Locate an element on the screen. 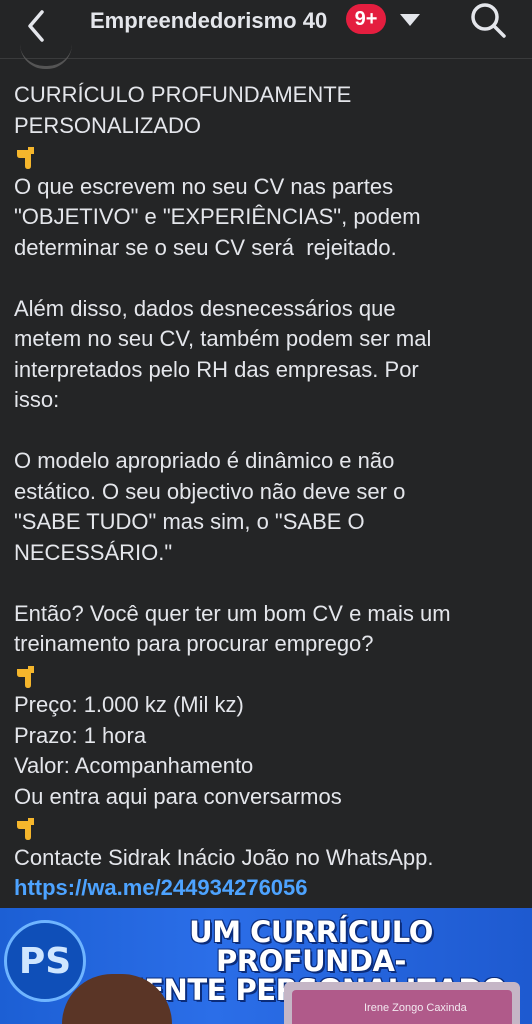 Image resolution: width=532 pixels, height=1024 pixels. post-line: estático. O seu objectivo não deve ser o is located at coordinates (210, 491).